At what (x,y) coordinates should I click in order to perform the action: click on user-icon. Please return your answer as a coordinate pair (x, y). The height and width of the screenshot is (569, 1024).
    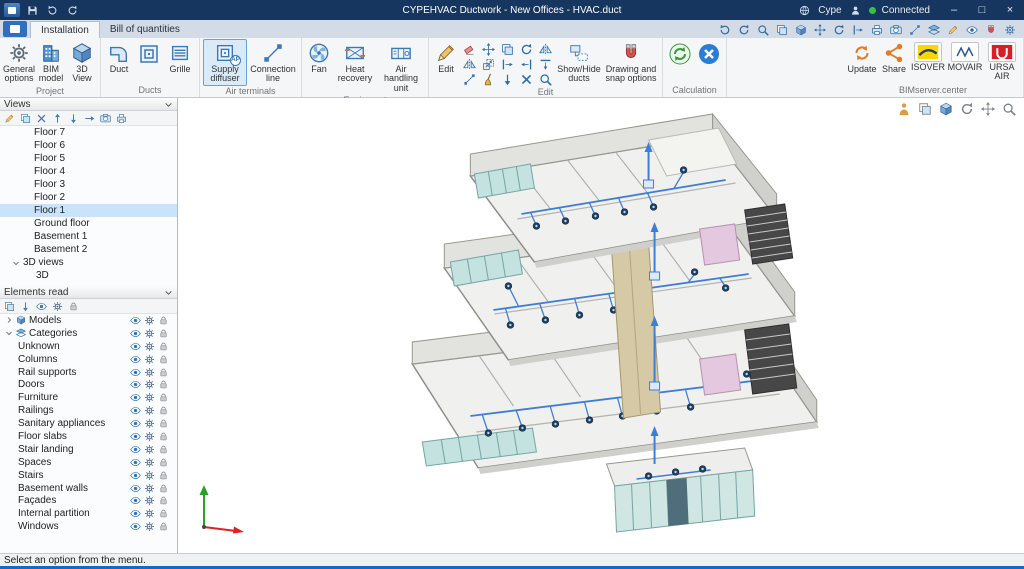
    Looking at the image, I should click on (855, 10).